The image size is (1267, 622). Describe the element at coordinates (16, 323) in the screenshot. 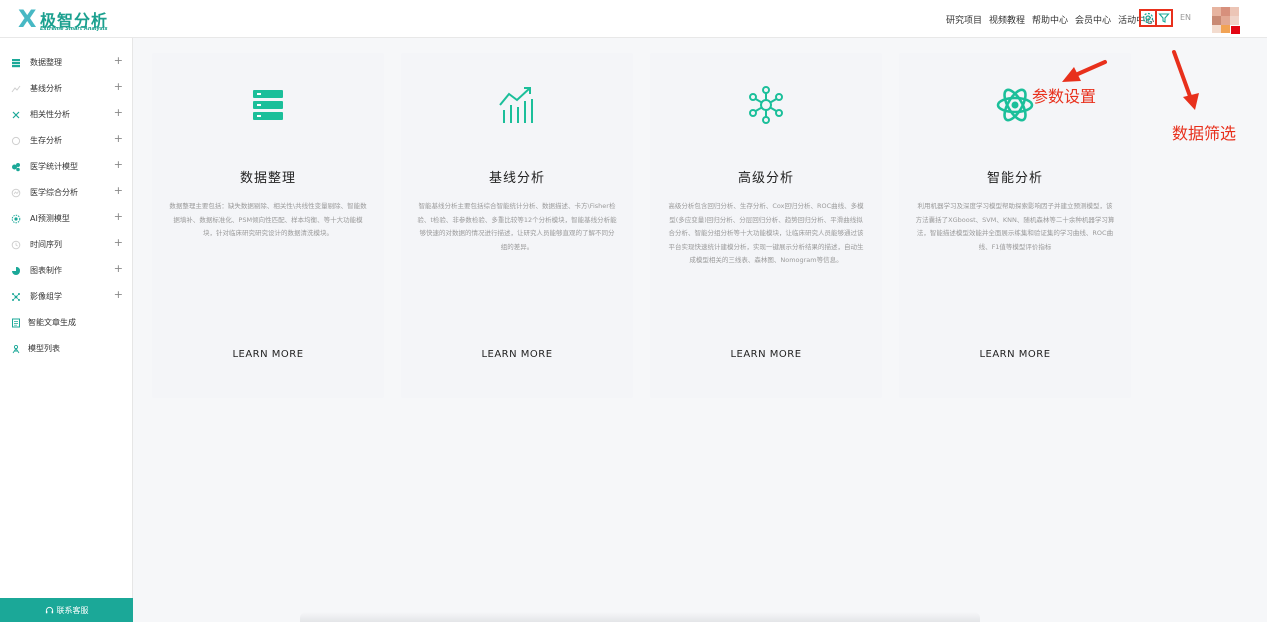

I see `article-icon` at that location.